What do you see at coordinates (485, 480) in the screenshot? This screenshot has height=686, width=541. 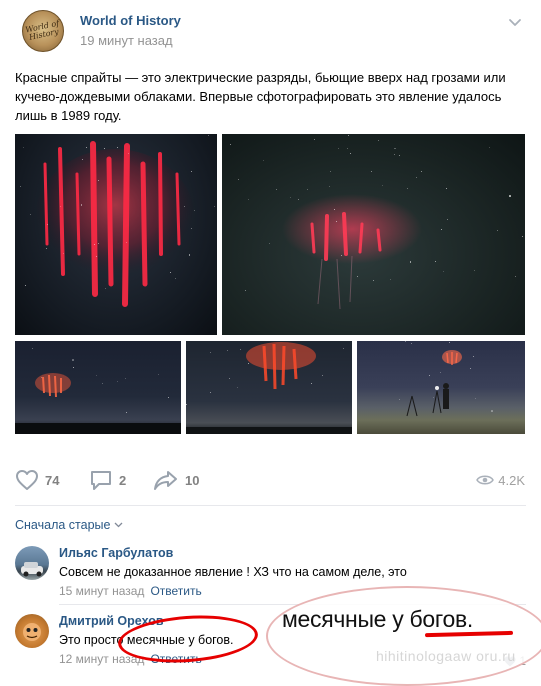 I see `eye-icon` at bounding box center [485, 480].